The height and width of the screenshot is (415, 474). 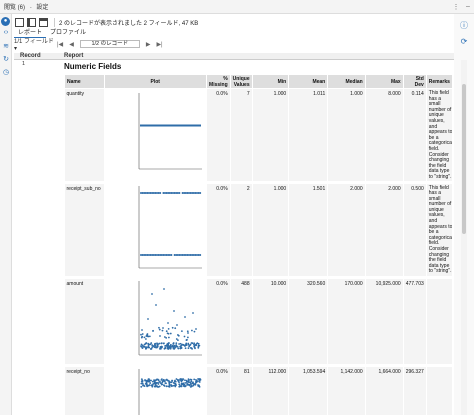 What do you see at coordinates (6, 60) in the screenshot?
I see `refresh-icon: ↻` at bounding box center [6, 60].